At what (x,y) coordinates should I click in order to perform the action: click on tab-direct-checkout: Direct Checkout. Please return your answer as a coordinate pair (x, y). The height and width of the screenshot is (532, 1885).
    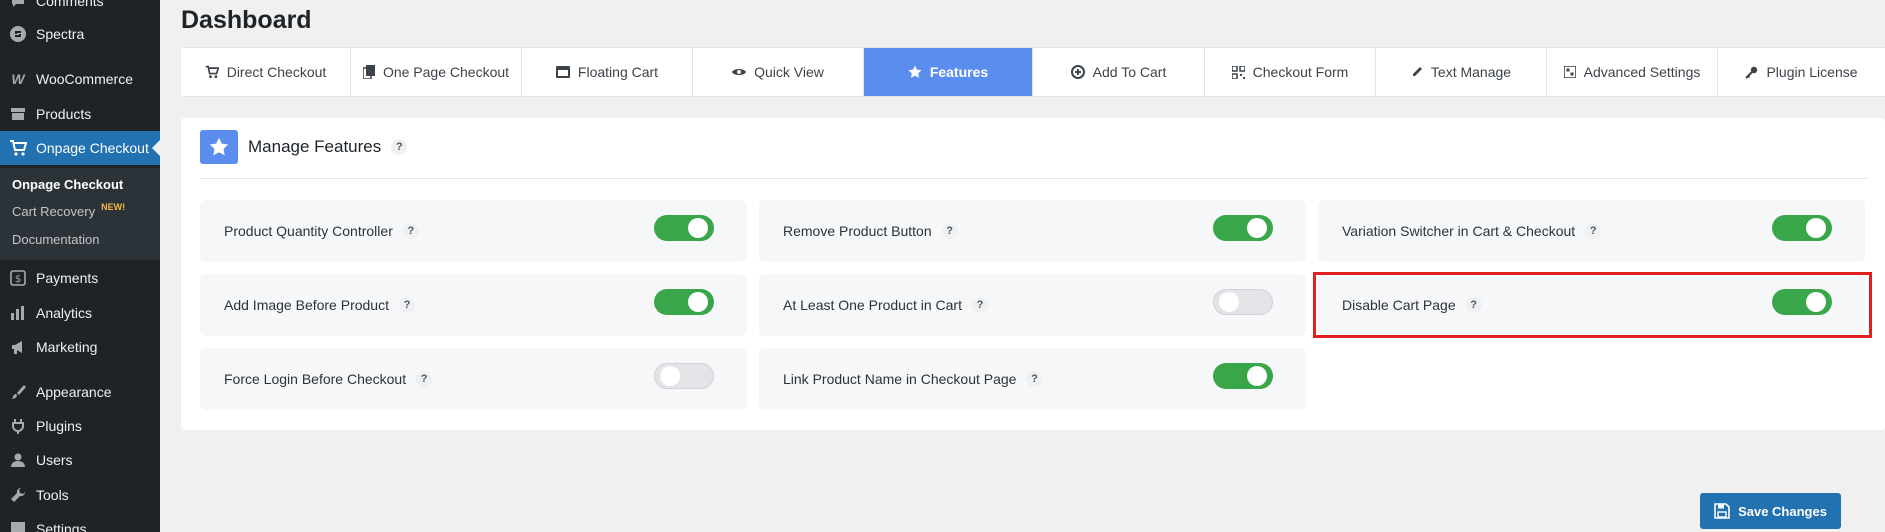
    Looking at the image, I should click on (266, 72).